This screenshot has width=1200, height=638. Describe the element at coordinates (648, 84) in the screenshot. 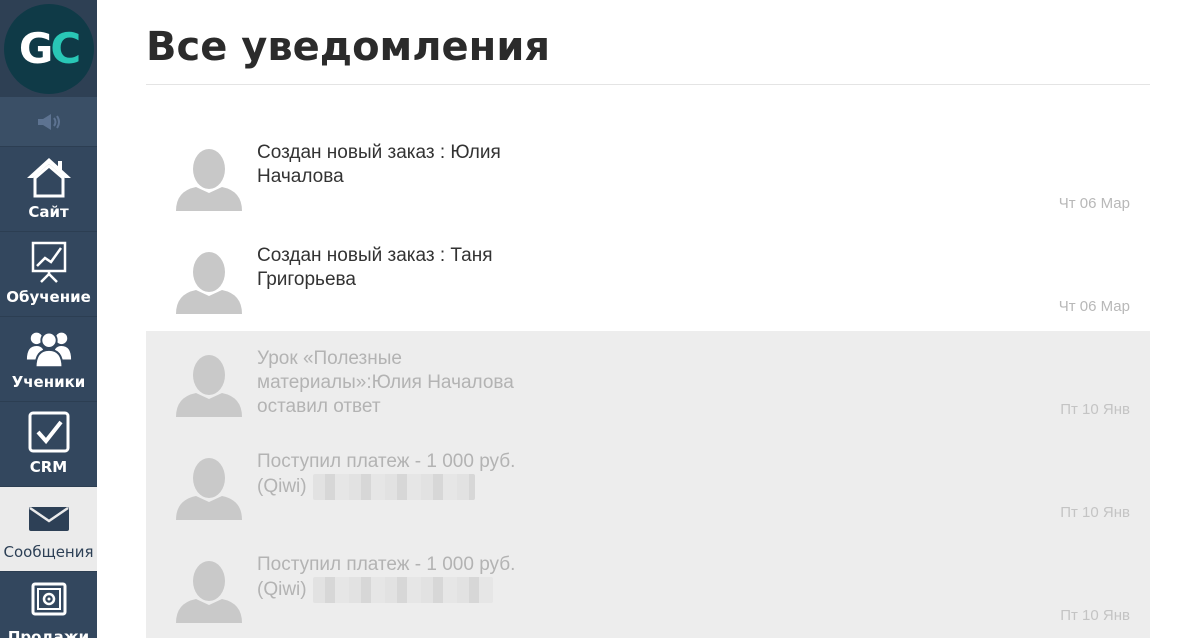

I see `title-divider` at that location.